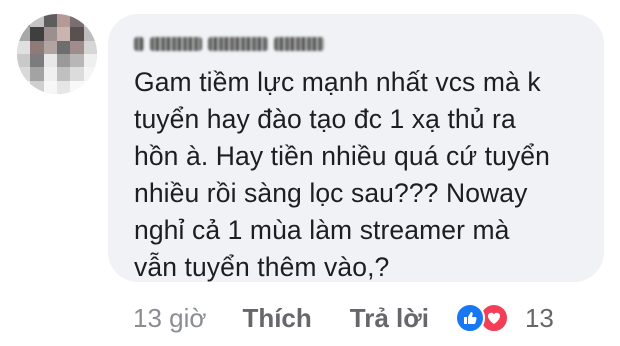  What do you see at coordinates (343, 318) in the screenshot?
I see `comment-actions: 13 giờ Thích Trả lời 13` at bounding box center [343, 318].